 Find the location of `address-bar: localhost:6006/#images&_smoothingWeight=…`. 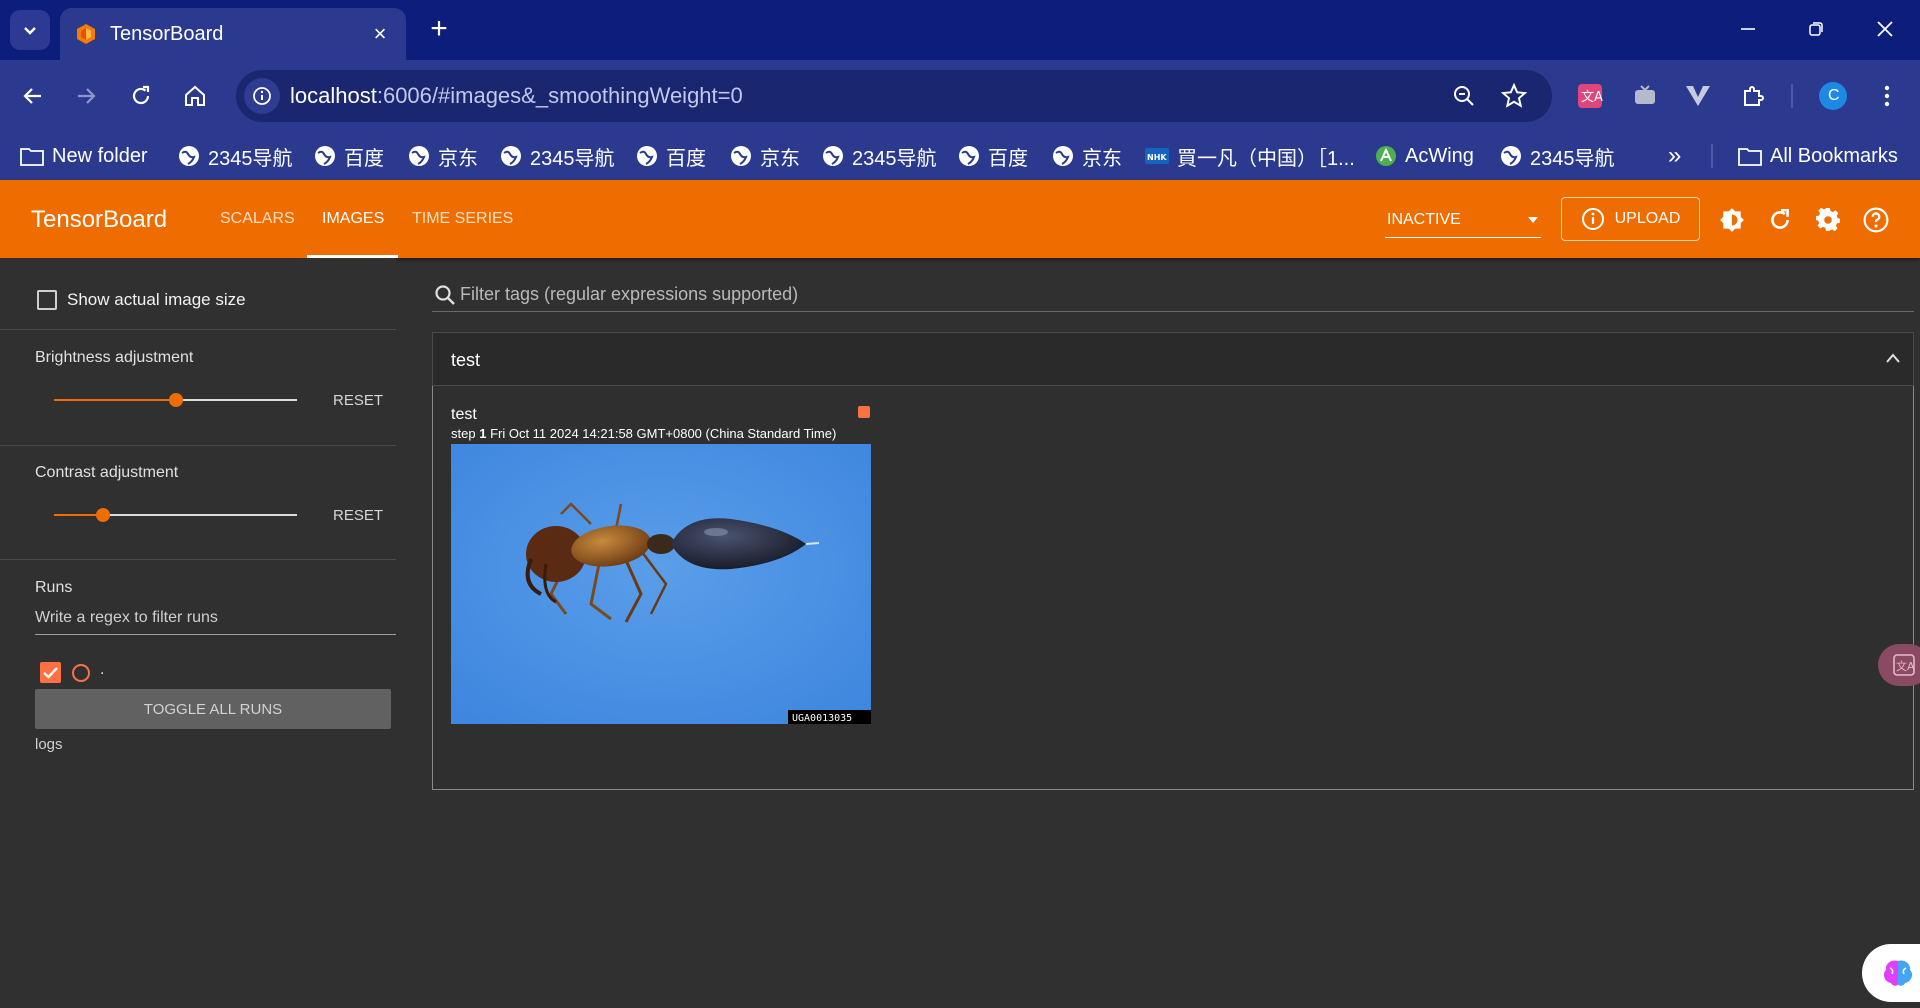

address-bar: localhost:6006/#images&_smoothingWeight=… is located at coordinates (894, 96).